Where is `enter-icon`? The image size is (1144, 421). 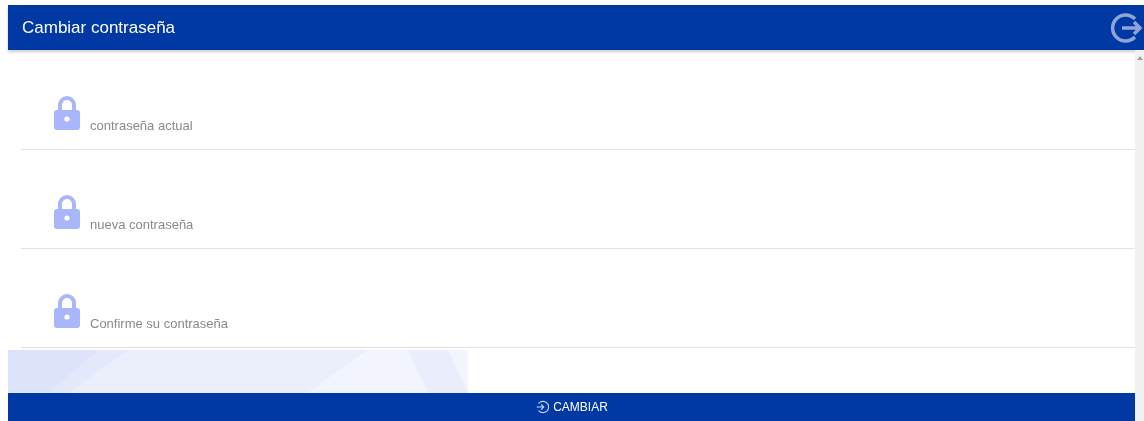
enter-icon is located at coordinates (542, 407).